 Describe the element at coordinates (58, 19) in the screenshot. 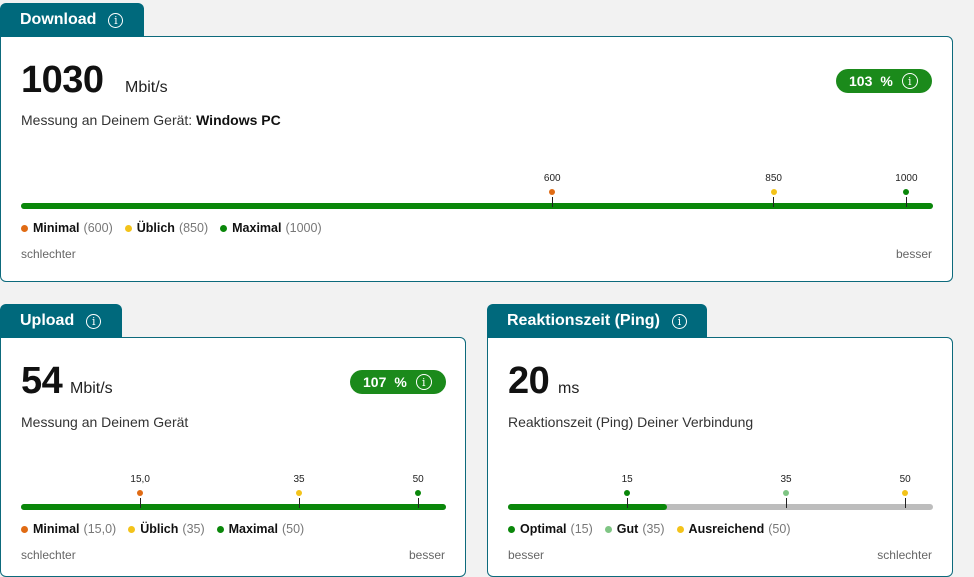

I see `tab-download-label: Download` at that location.